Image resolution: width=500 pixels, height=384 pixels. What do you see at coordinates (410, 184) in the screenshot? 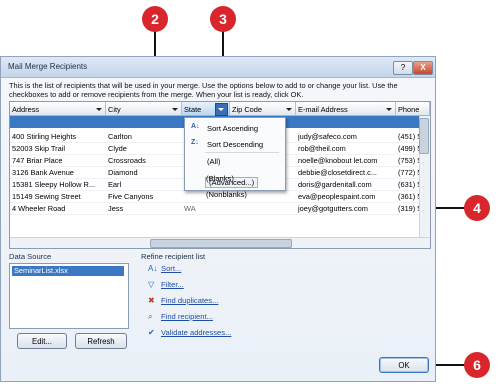
I see `phone-cell: (631) 5` at bounding box center [410, 184].